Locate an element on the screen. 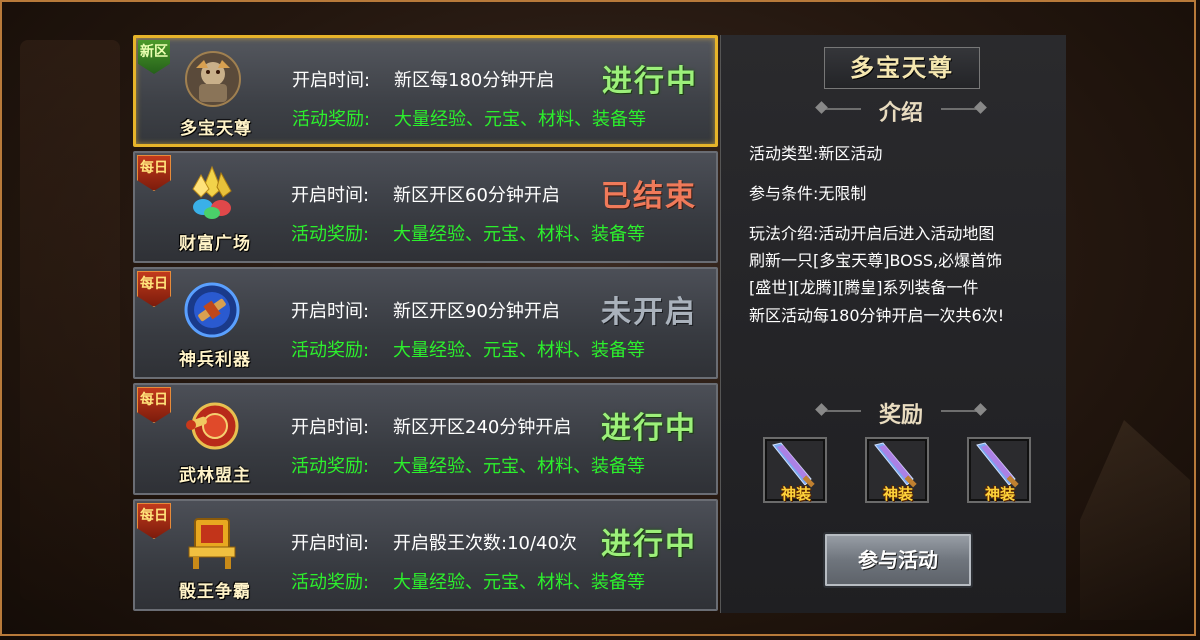 This screenshot has height=640, width=1200. activity-type-text: 活动类型:新区活动 is located at coordinates (816, 153).